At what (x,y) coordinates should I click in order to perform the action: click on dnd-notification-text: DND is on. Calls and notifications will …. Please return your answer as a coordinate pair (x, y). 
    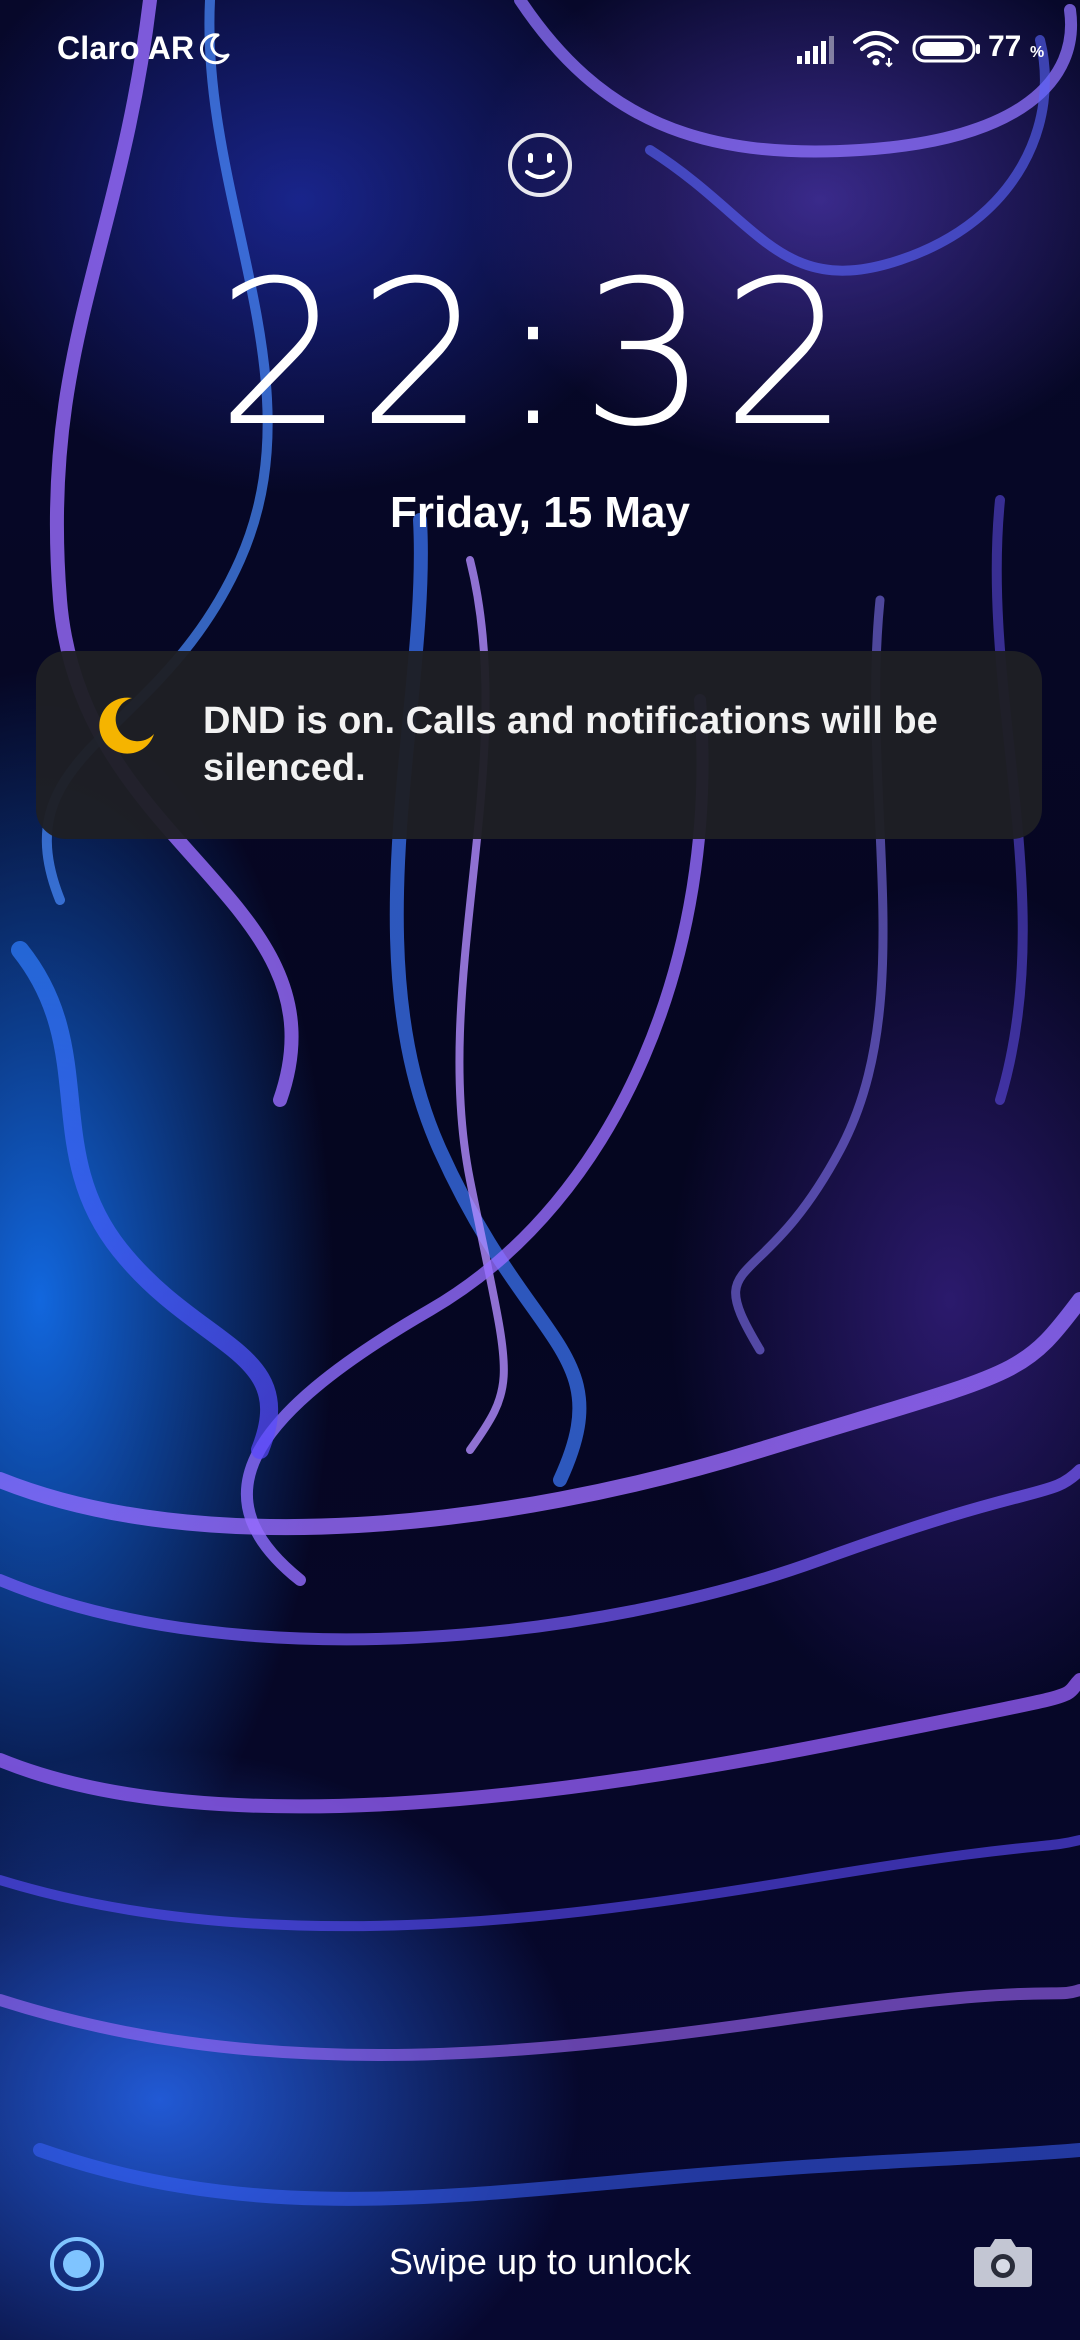
    Looking at the image, I should click on (570, 744).